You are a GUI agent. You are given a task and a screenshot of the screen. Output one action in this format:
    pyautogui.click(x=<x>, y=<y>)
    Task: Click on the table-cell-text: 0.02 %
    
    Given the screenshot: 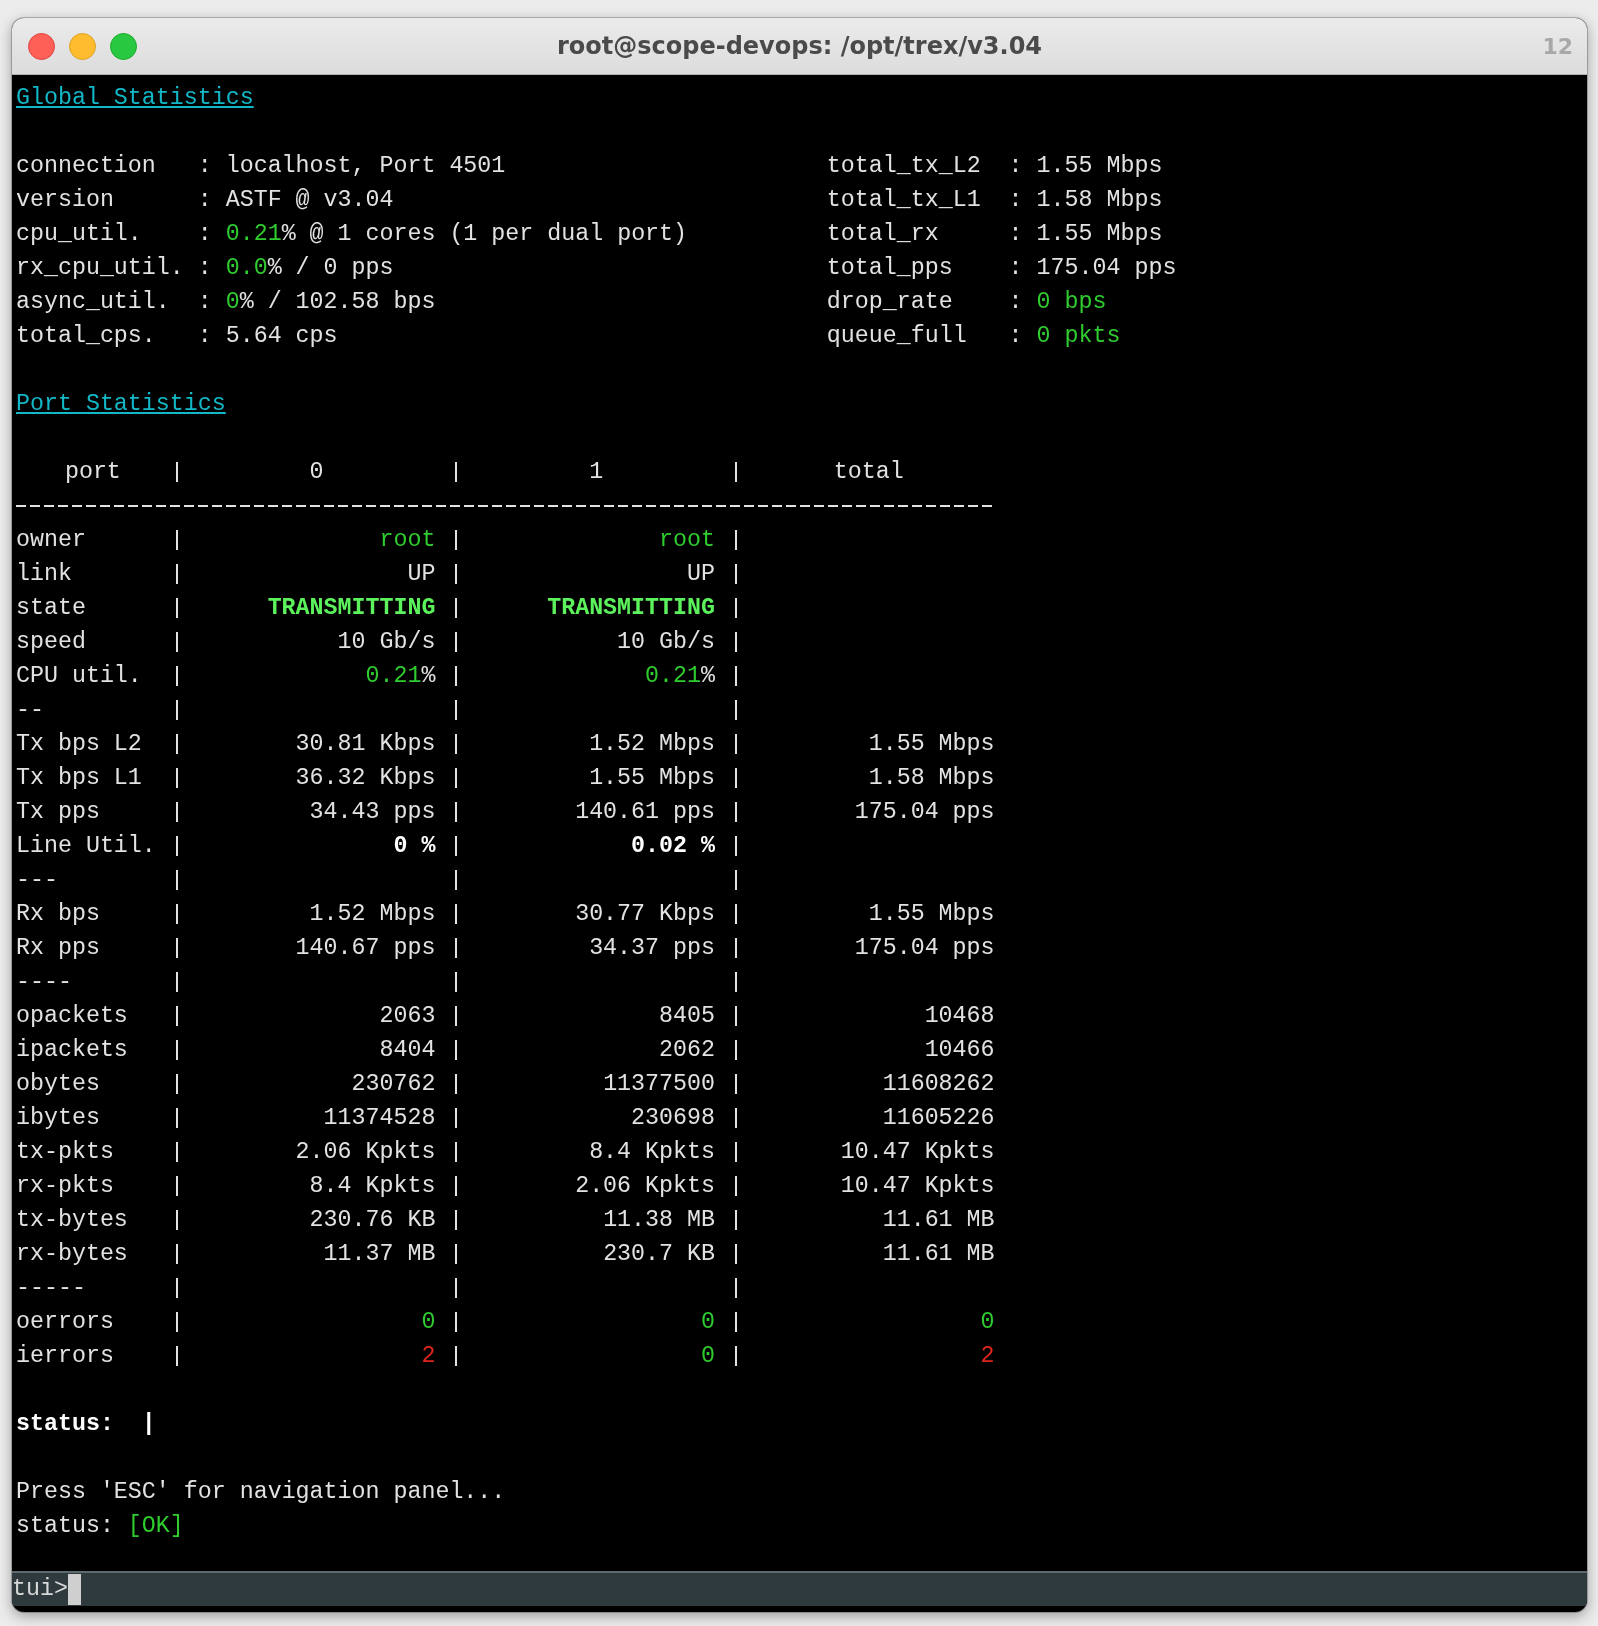 What is the action you would take?
    pyautogui.click(x=673, y=846)
    